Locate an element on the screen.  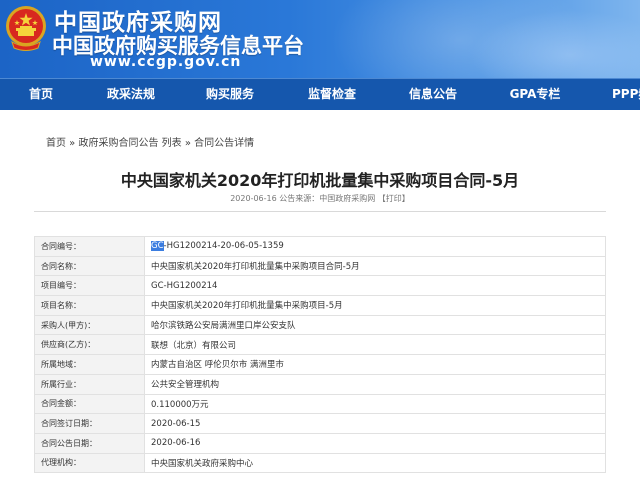
amount-label: 合同金额： is located at coordinates (89, 404).